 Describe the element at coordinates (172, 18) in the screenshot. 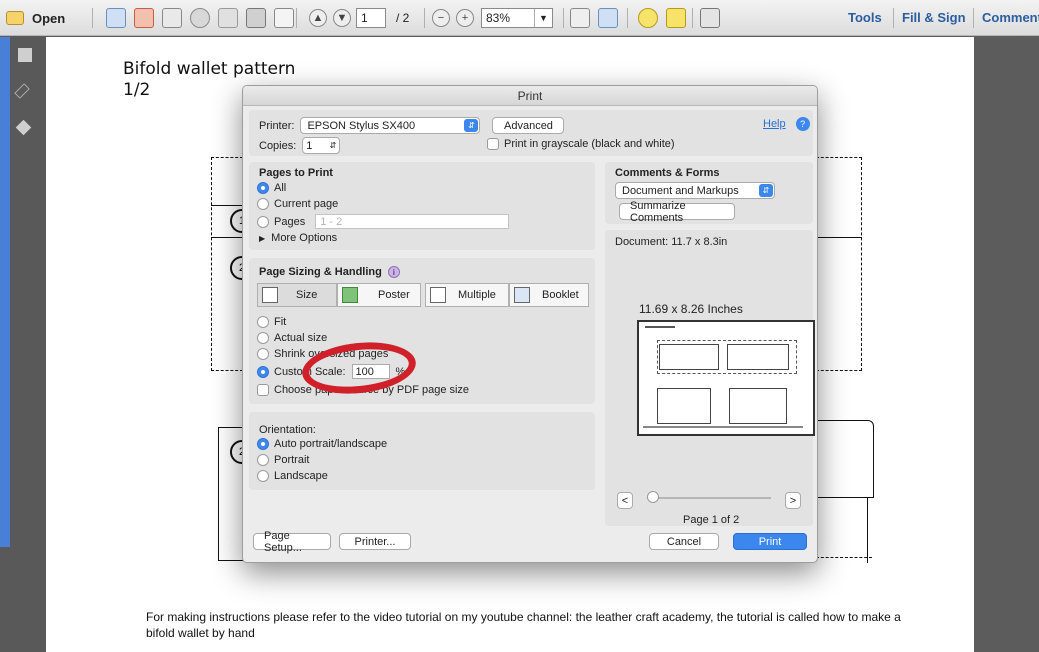

I see `edit-pdf-icon` at that location.